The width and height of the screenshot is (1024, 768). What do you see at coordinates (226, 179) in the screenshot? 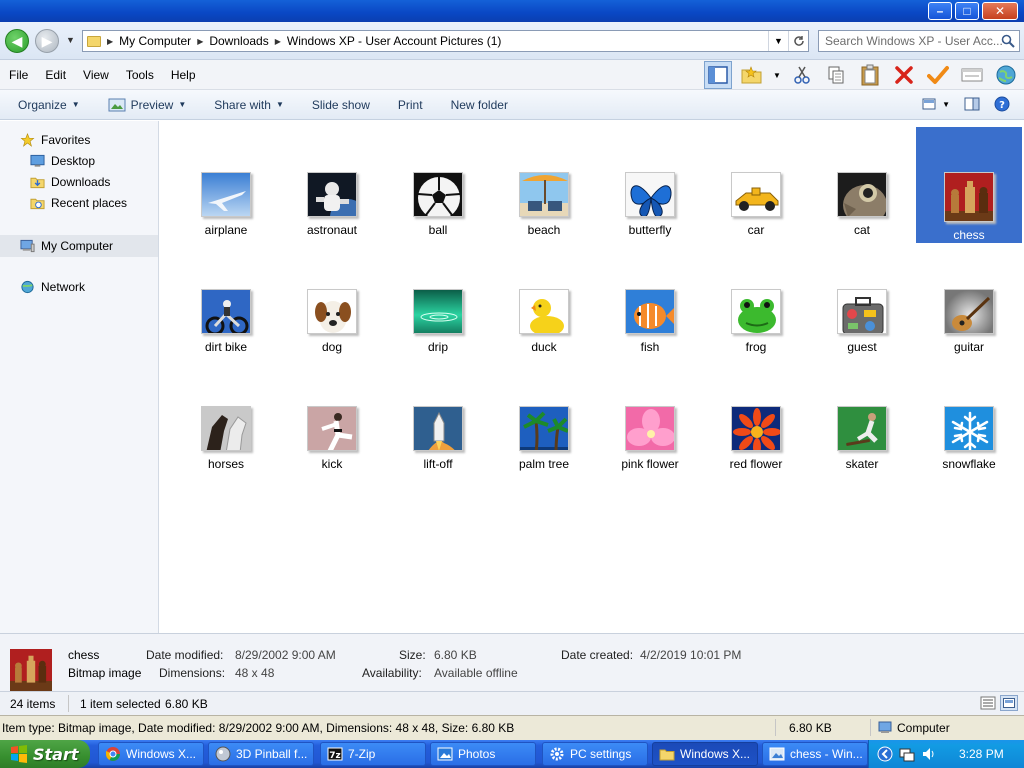
I see `file-item: airplane` at bounding box center [226, 179].